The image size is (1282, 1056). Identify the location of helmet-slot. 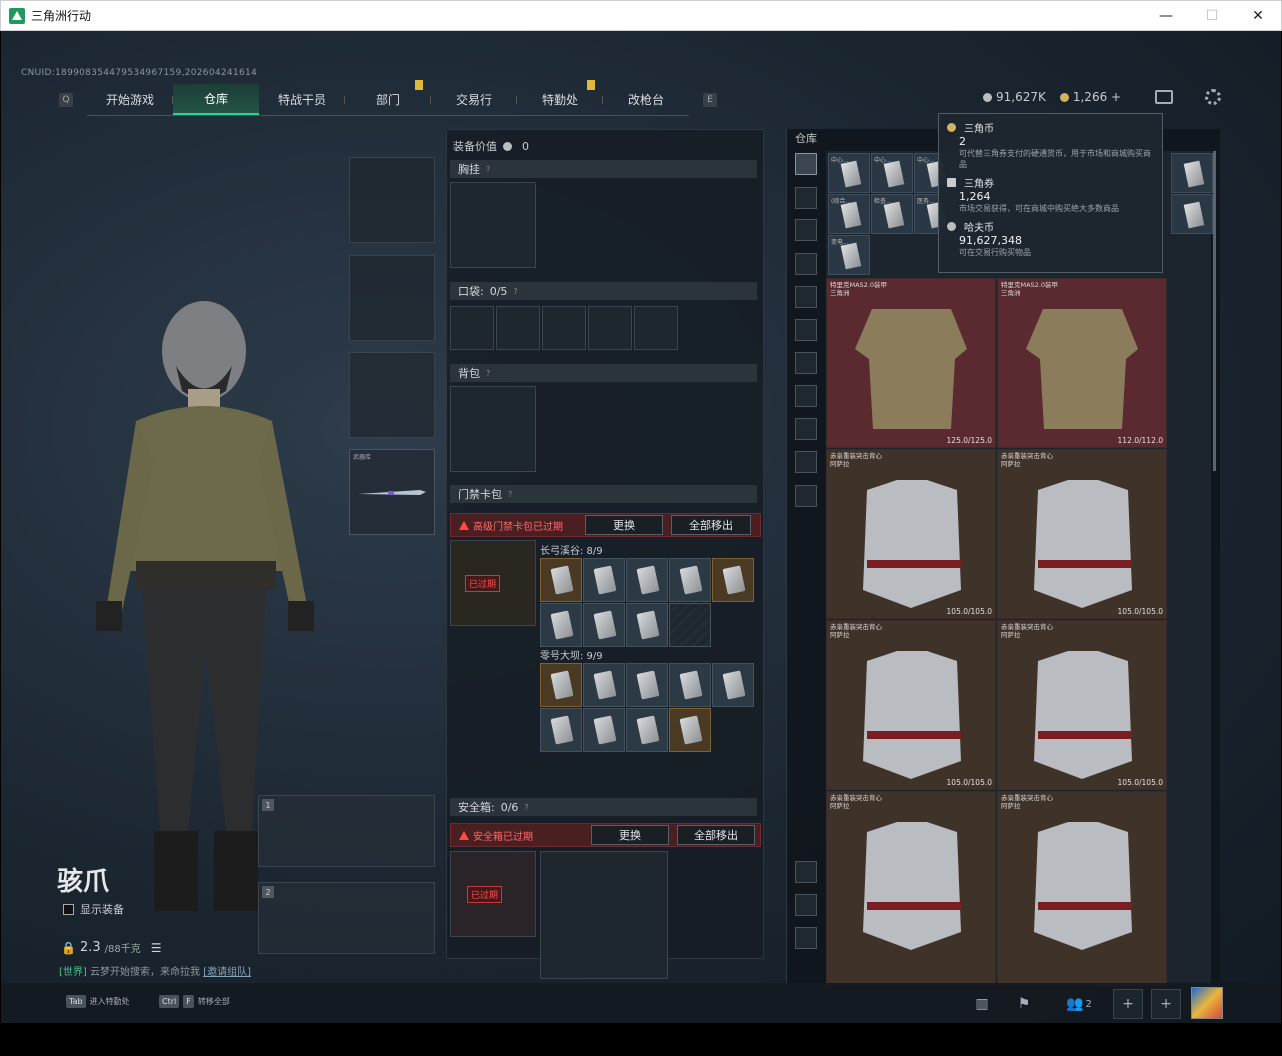
(392, 200).